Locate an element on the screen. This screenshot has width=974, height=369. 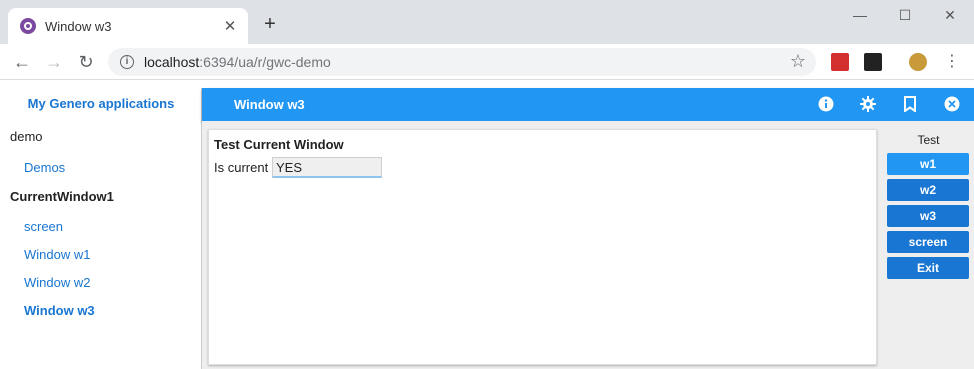
tab-title: Window w3 is located at coordinates (78, 26).